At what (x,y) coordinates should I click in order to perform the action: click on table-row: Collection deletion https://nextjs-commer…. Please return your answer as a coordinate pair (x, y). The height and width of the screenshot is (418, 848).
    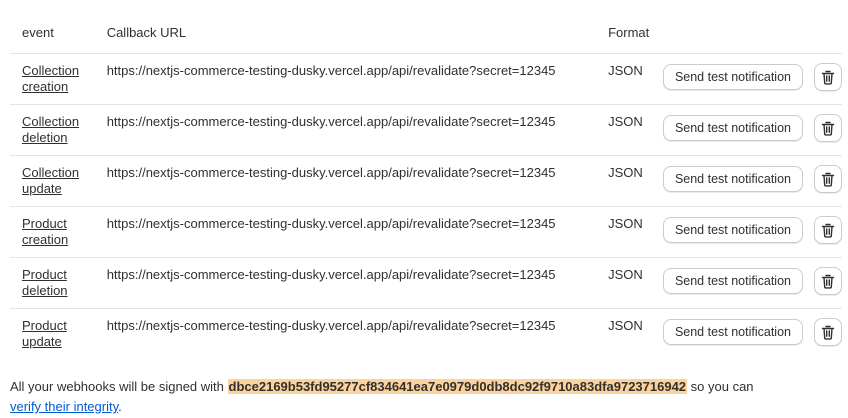
    Looking at the image, I should click on (426, 130).